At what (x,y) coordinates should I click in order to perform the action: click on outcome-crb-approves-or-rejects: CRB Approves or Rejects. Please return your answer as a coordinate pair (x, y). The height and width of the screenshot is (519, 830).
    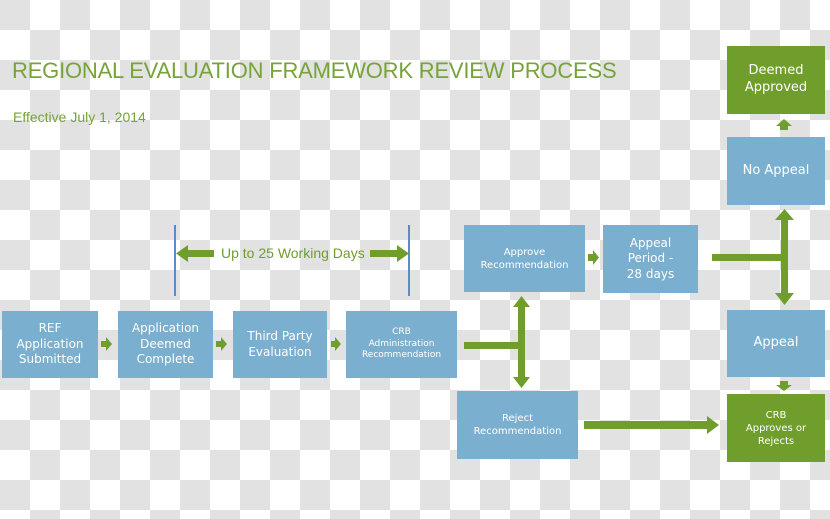
    Looking at the image, I should click on (776, 428).